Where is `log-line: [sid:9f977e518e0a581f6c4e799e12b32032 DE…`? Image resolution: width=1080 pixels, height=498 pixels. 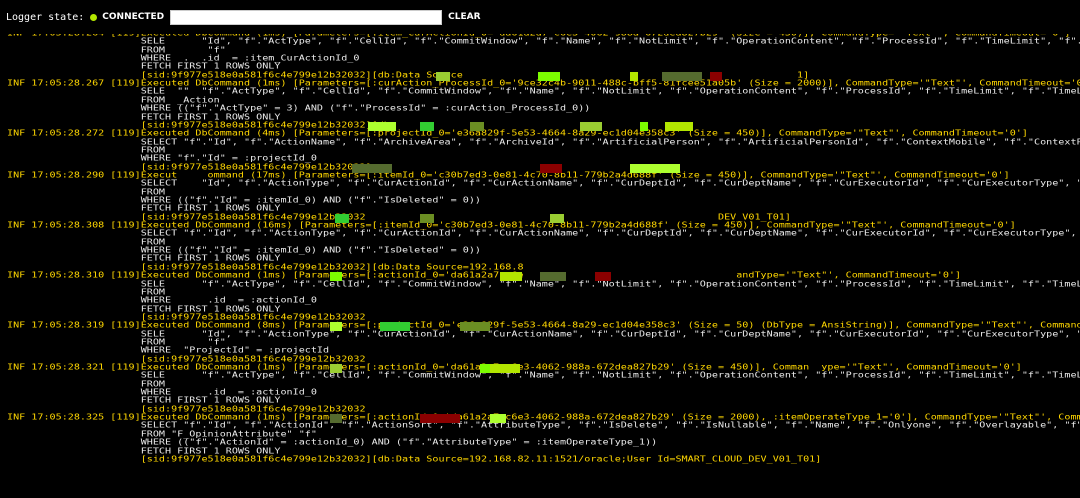
log-line: [sid:9f977e518e0a581f6c4e799e12b32032 DE… is located at coordinates (399, 217).